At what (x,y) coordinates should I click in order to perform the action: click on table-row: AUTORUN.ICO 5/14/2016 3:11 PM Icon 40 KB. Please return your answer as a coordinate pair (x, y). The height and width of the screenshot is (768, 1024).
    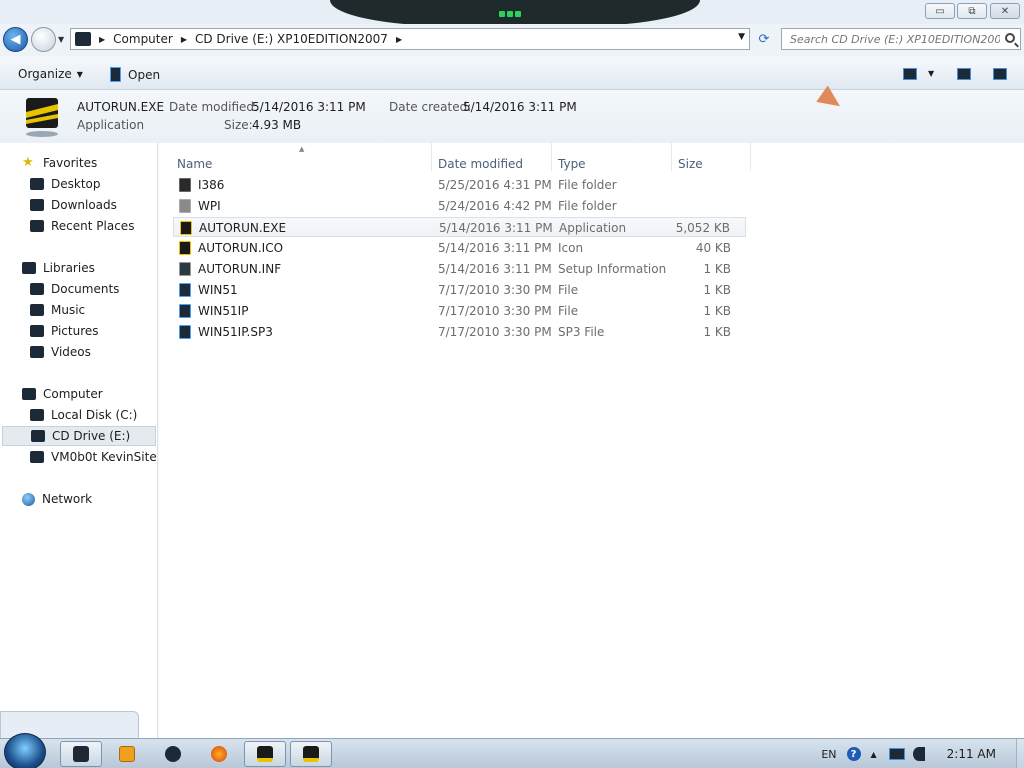
    Looking at the image, I should click on (459, 248).